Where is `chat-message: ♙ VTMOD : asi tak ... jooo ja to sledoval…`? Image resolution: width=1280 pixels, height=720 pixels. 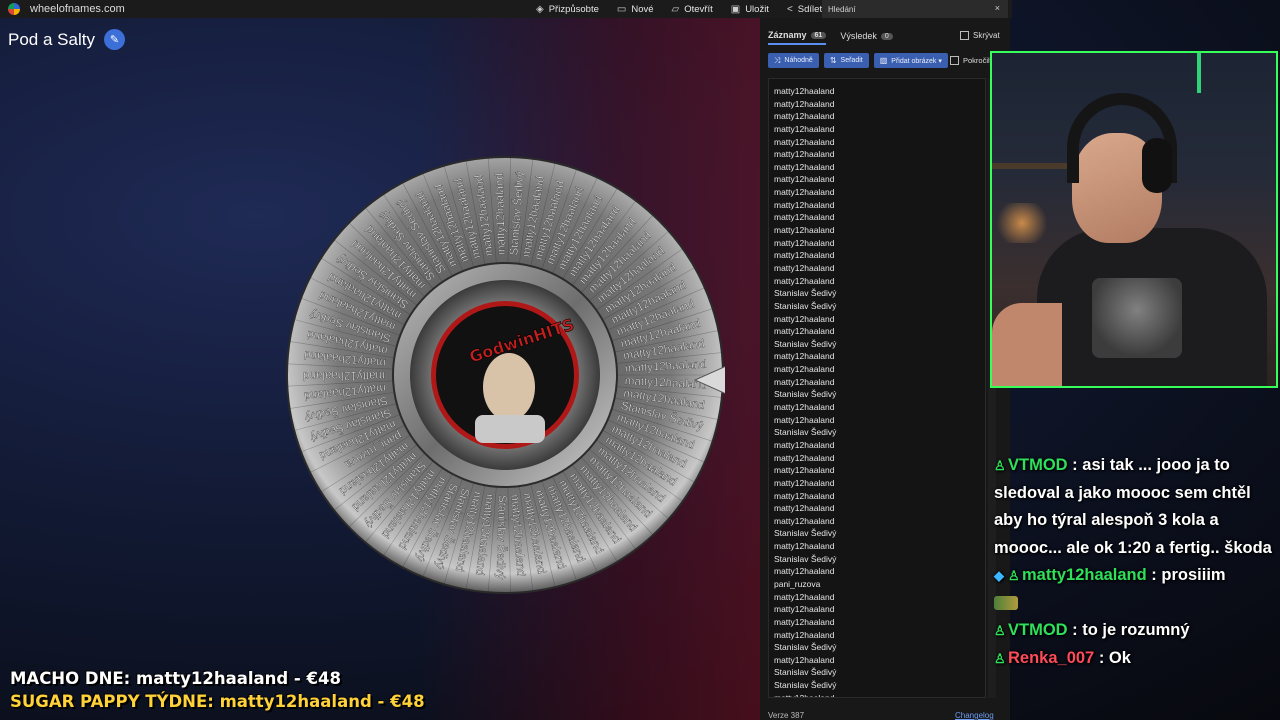 chat-message: ♙ VTMOD : asi tak ... jooo ja to sledoval… is located at coordinates (1136, 507).